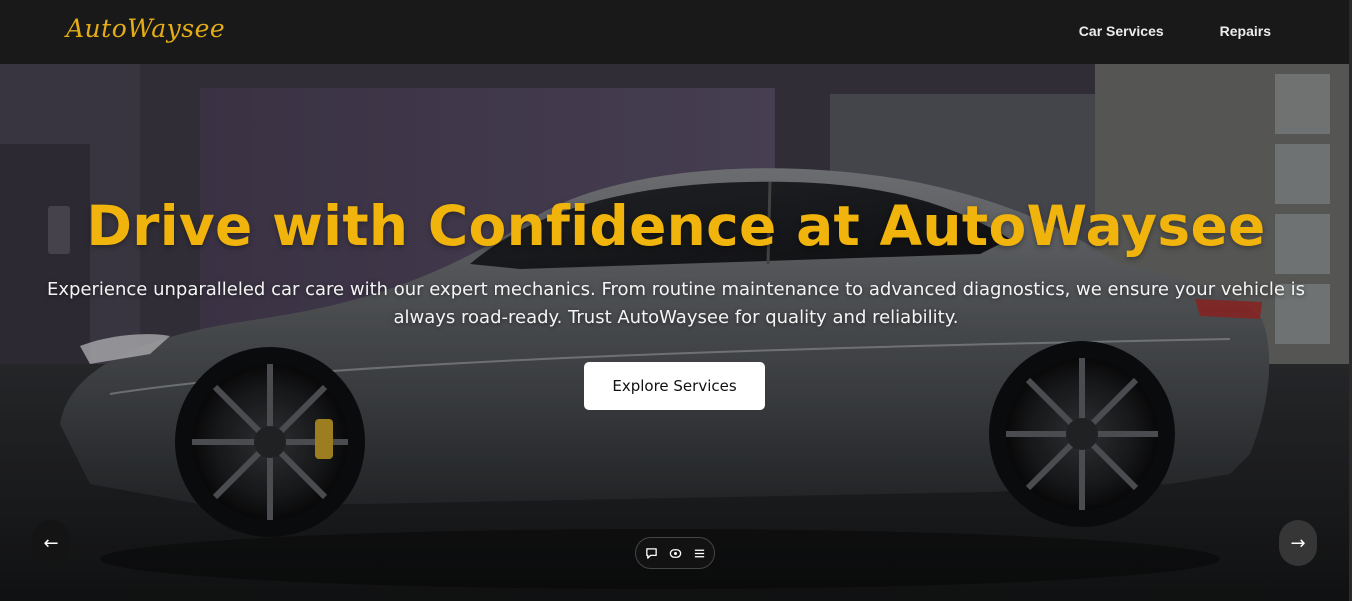  Describe the element at coordinates (51, 543) in the screenshot. I see `carousel-prev-button: ←` at that location.